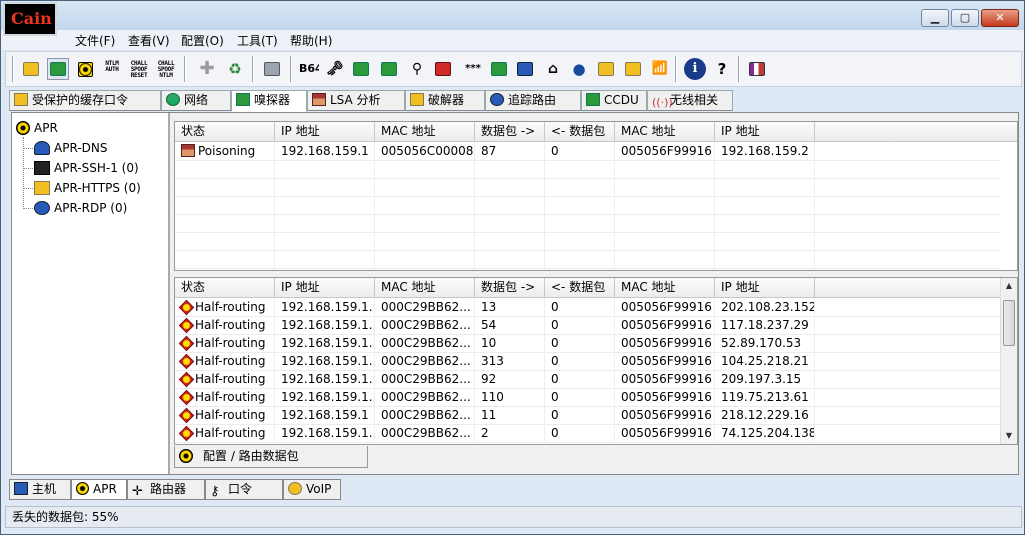 This screenshot has height=535, width=1025. What do you see at coordinates (225, 380) in the screenshot?
I see `table-cell: Half-routing` at bounding box center [225, 380].